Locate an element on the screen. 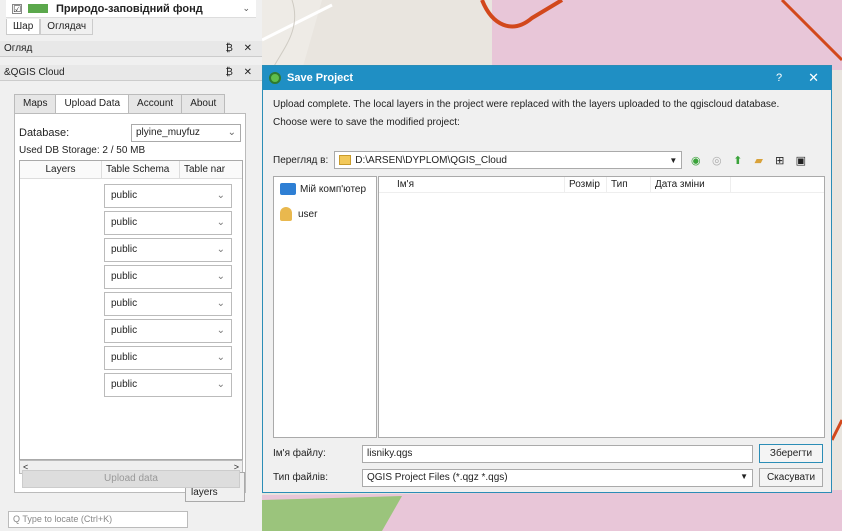 The image size is (842, 531). file-list-header: Ім'я Розмір Тип Дата зміни is located at coordinates (601, 185).